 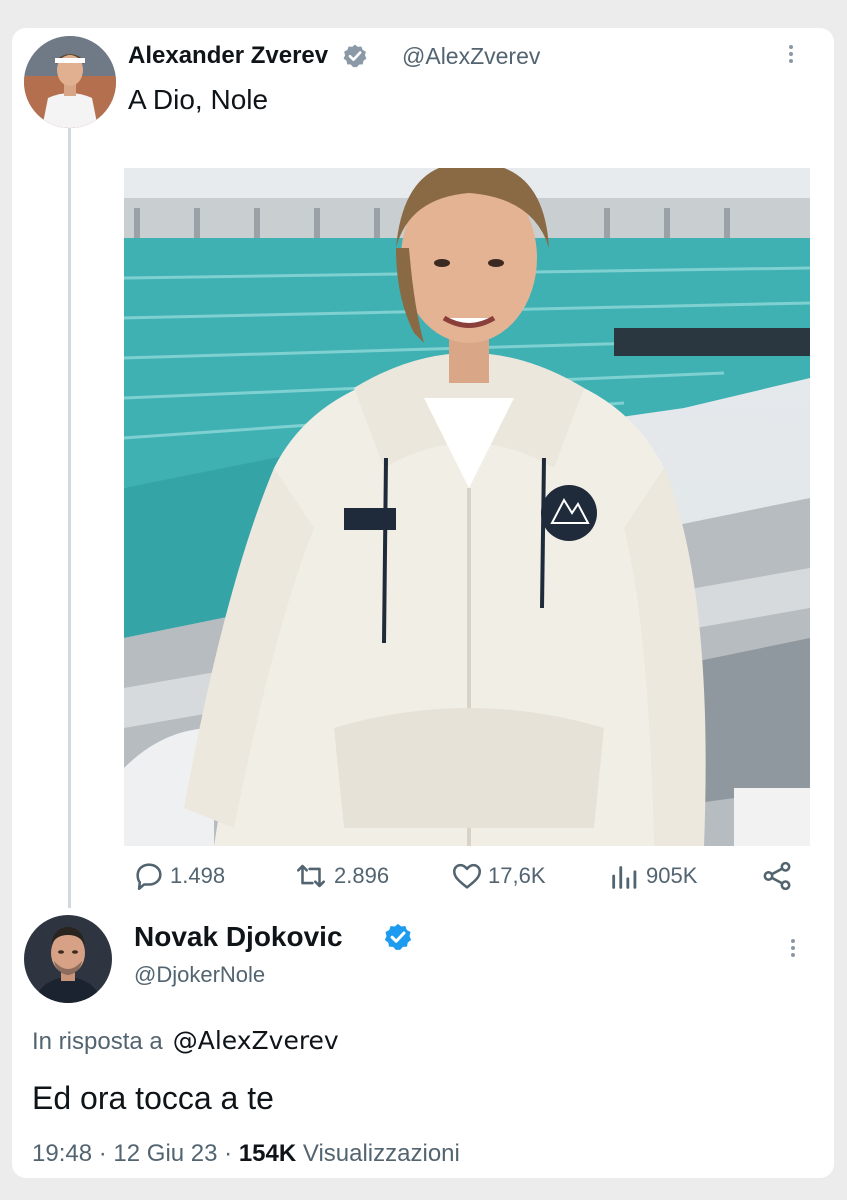 I want to click on tweet-metadata: 19:48 · 12 Giu 23 · 154K Visualizzazioni, so click(x=246, y=1154).